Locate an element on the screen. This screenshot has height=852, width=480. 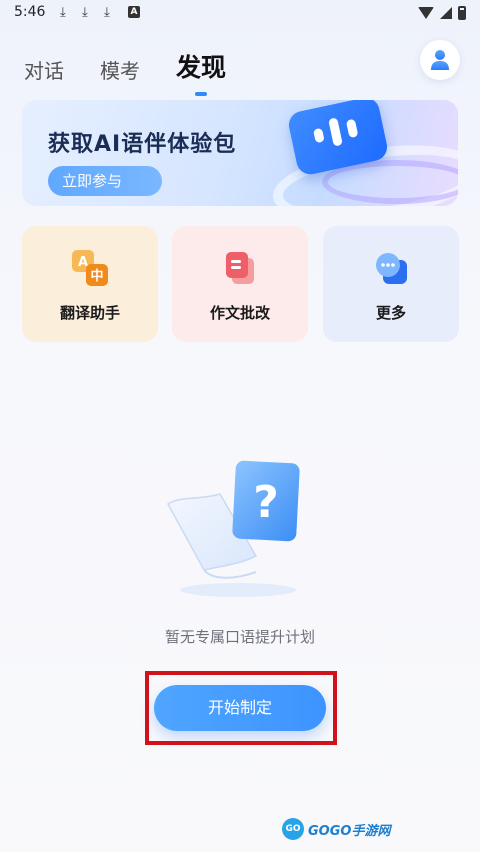
translate-assistant-card: A 中 翻译助手 is located at coordinates (90, 284).